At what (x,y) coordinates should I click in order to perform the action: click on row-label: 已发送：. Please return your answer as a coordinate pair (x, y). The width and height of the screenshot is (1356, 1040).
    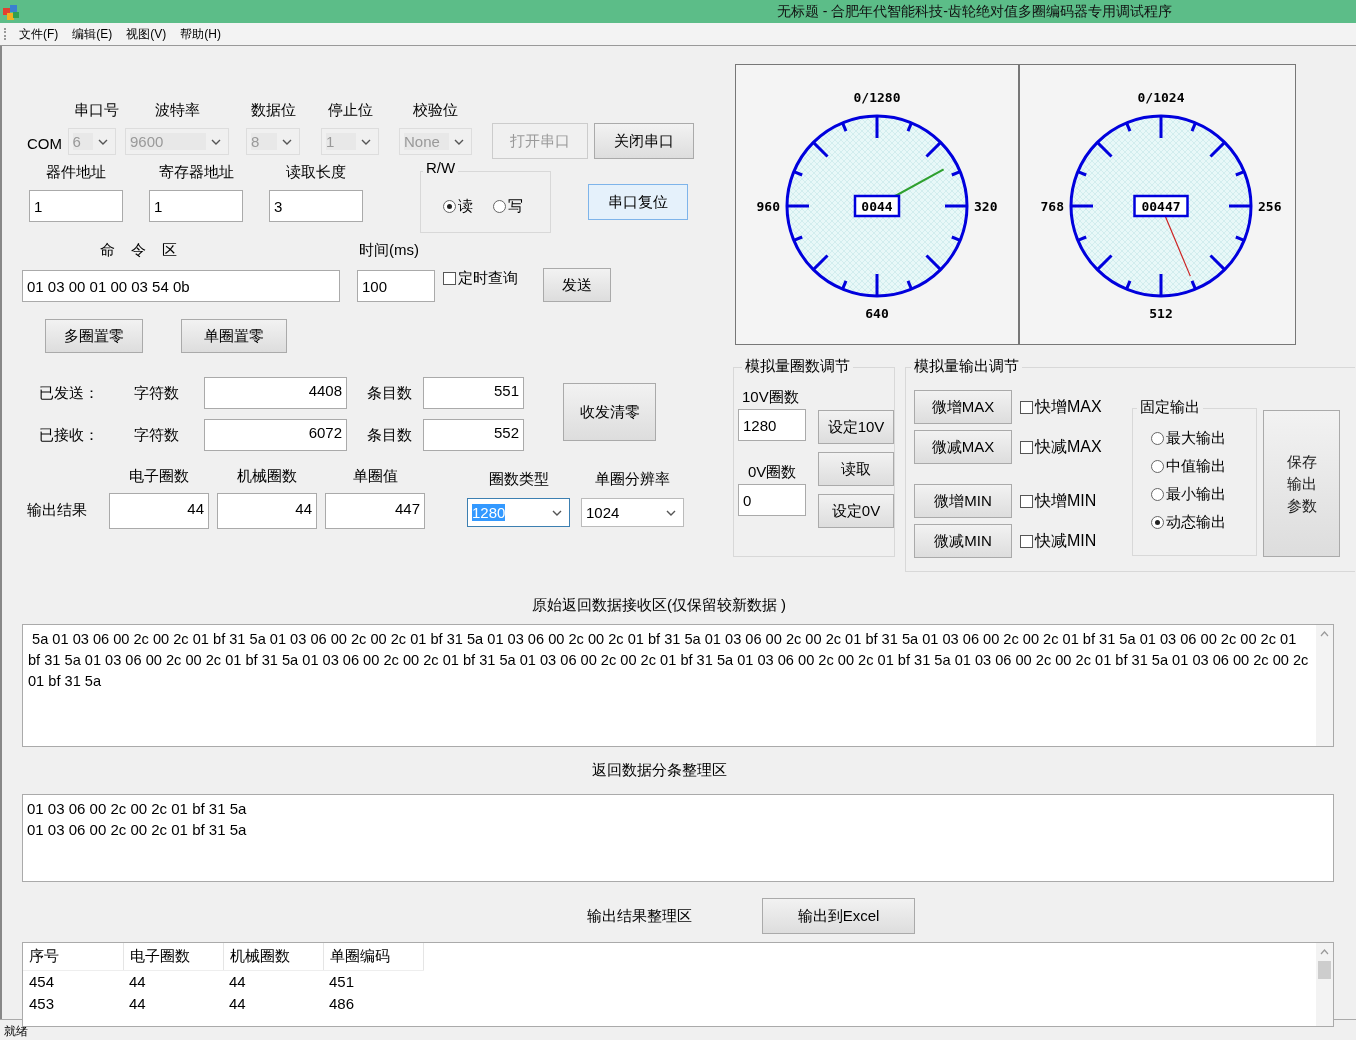
    Looking at the image, I should click on (69, 393).